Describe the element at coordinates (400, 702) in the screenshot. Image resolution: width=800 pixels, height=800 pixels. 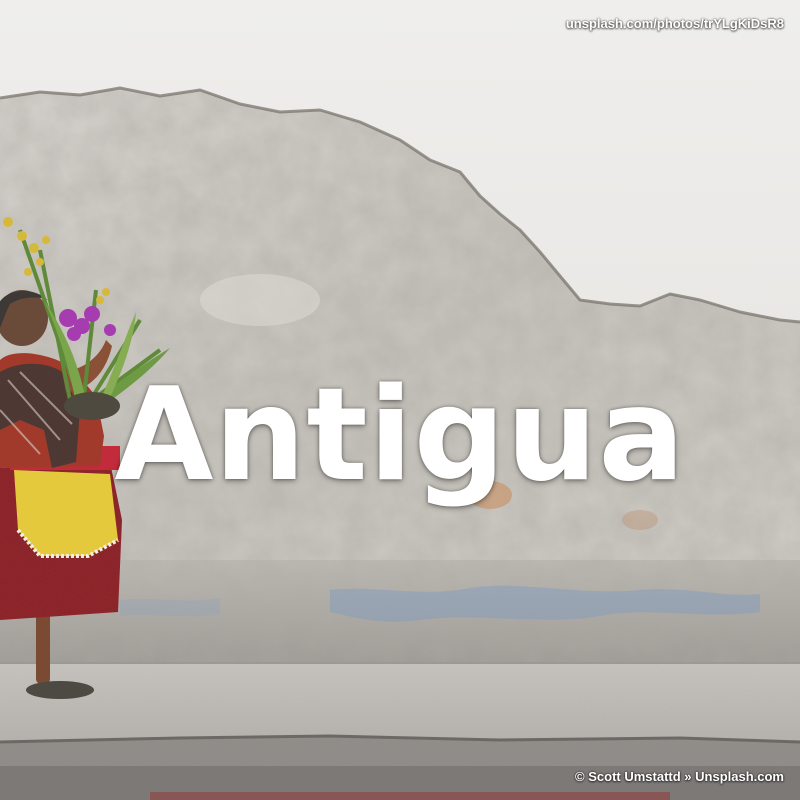
I see `sidewalk-texture` at that location.